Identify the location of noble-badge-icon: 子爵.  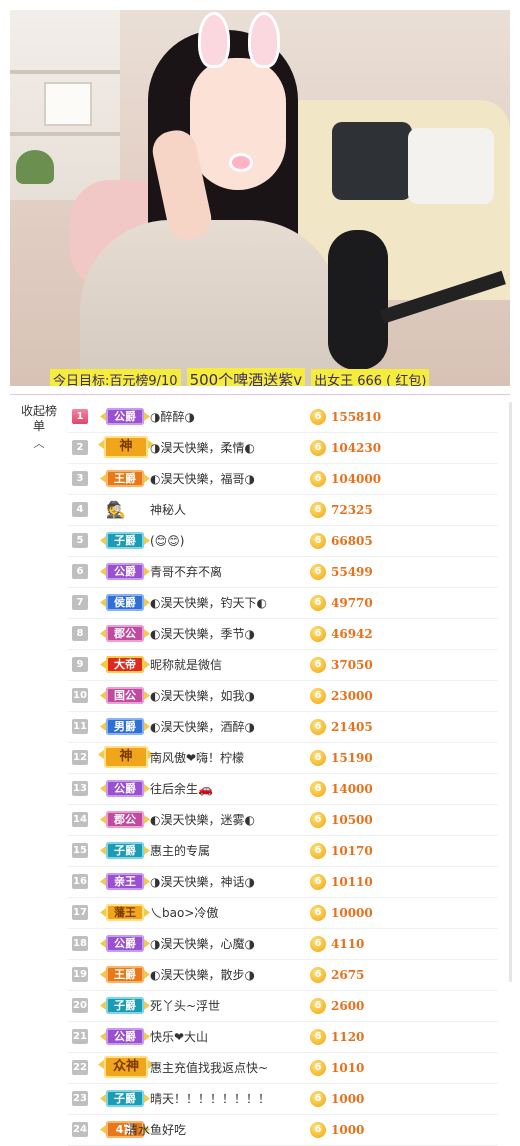
(125, 1005).